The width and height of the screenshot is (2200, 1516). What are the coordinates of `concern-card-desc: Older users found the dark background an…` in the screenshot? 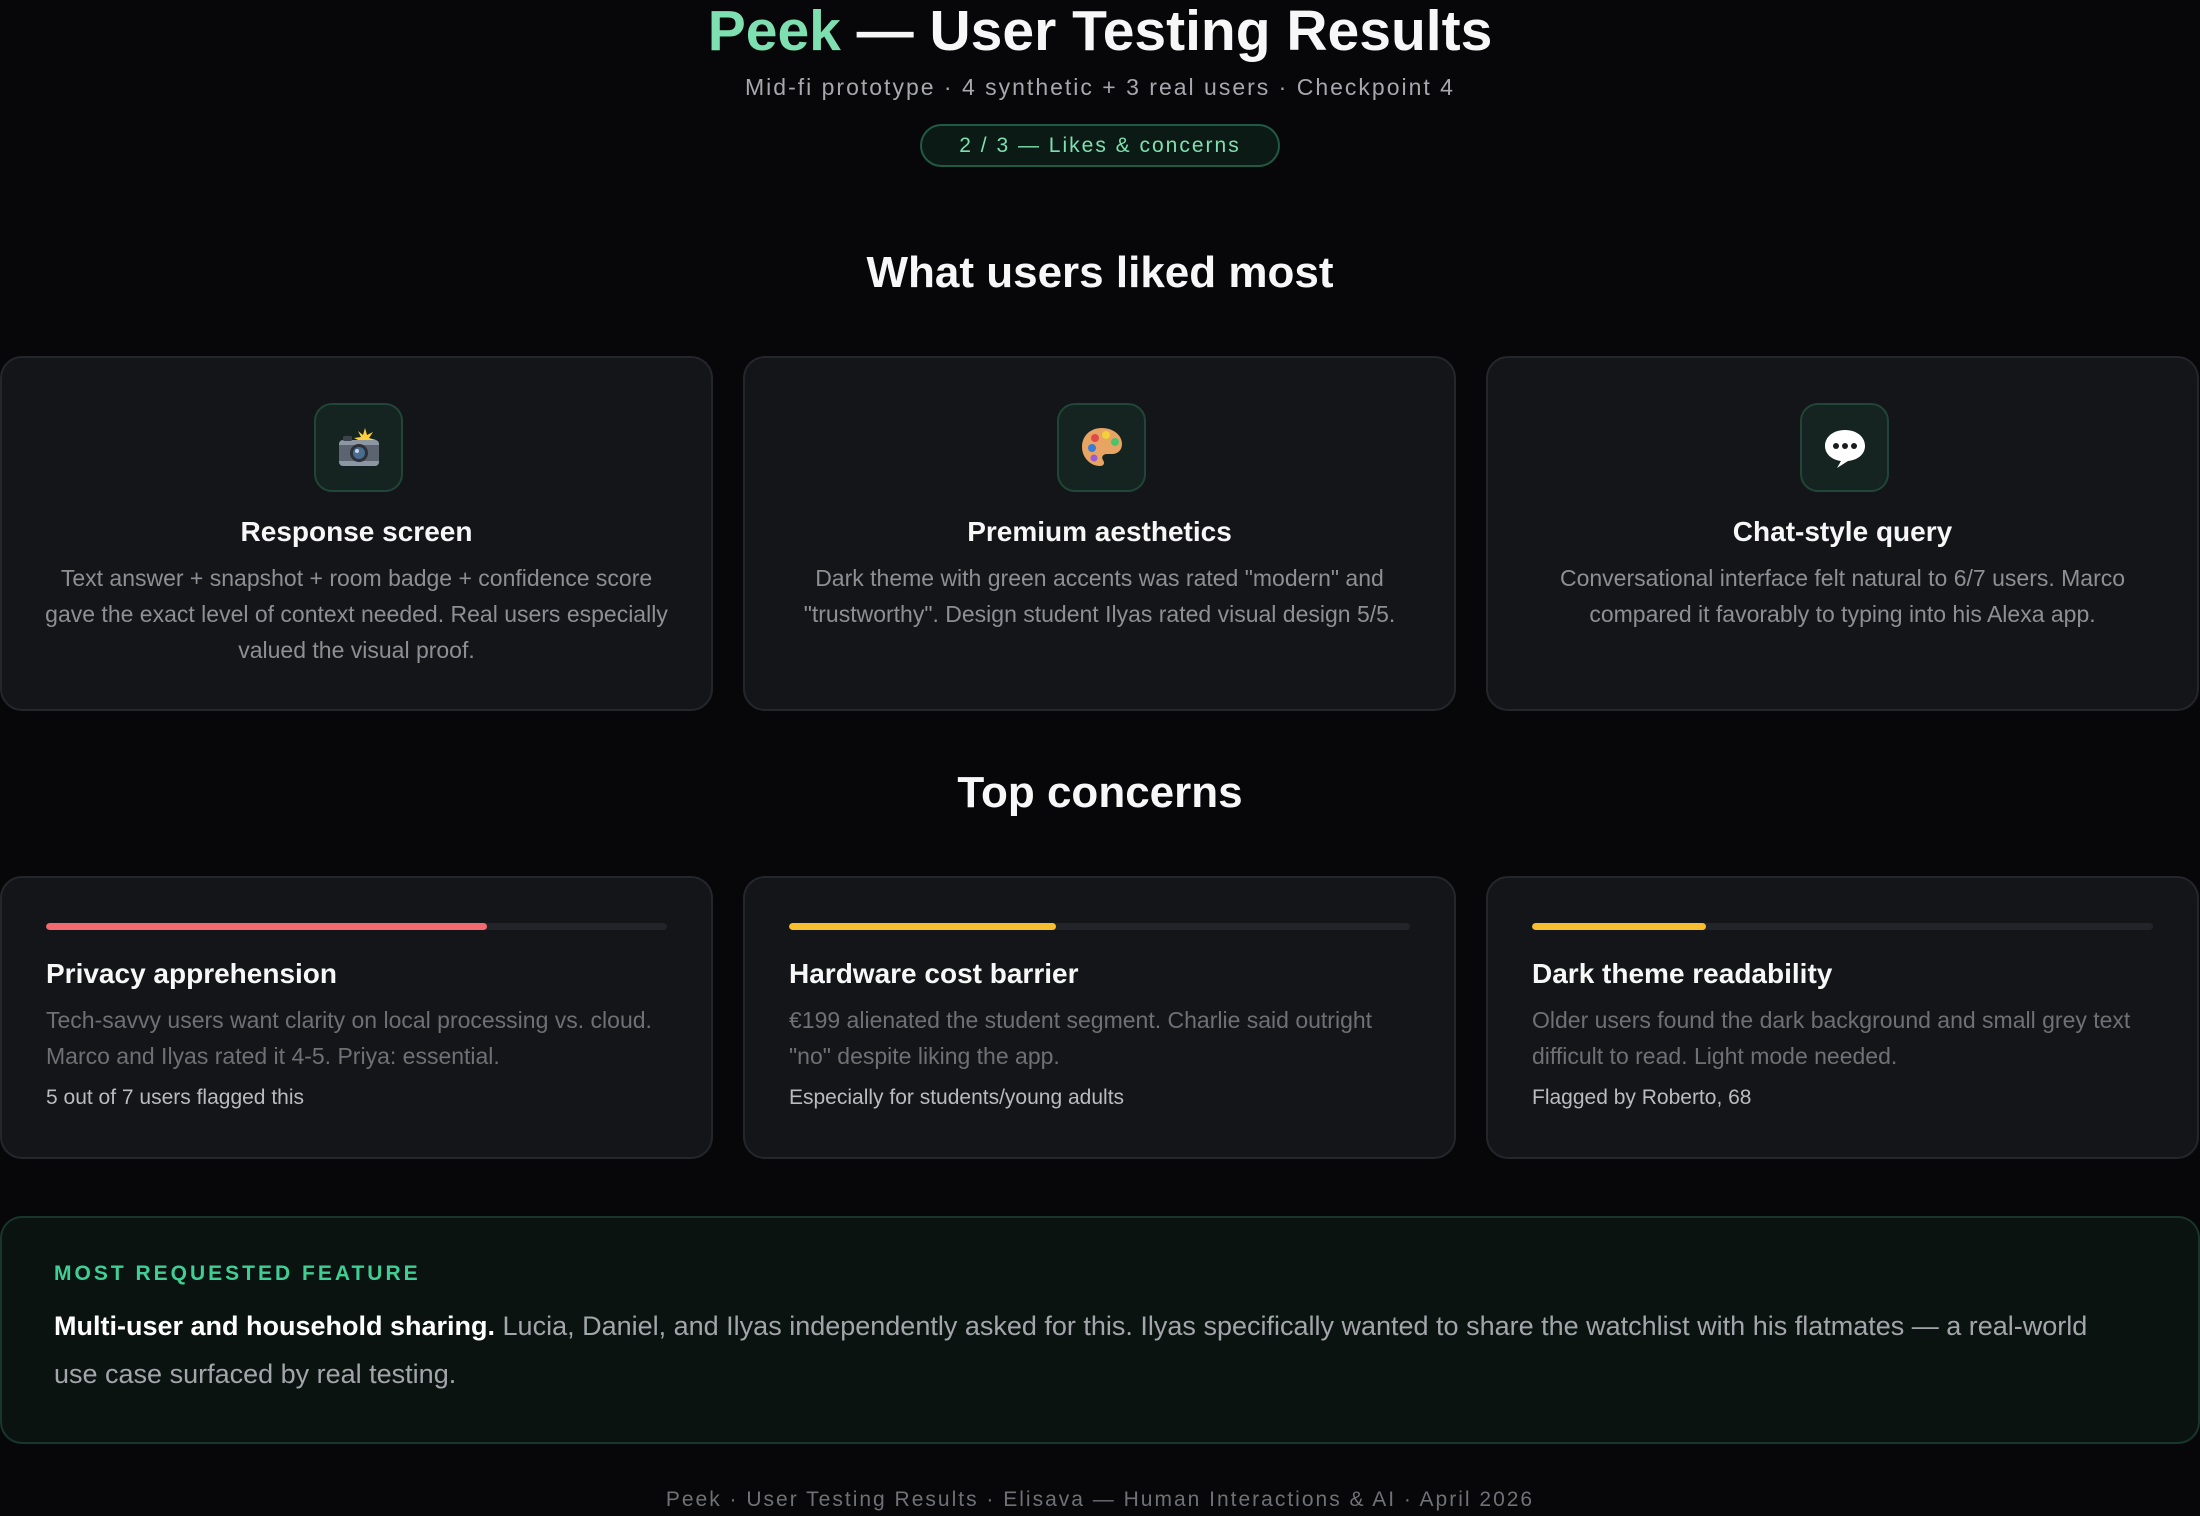 It's located at (1831, 1038).